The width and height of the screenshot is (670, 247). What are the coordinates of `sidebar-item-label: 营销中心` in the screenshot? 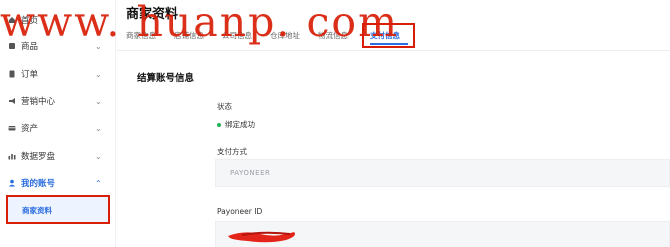 It's located at (38, 102).